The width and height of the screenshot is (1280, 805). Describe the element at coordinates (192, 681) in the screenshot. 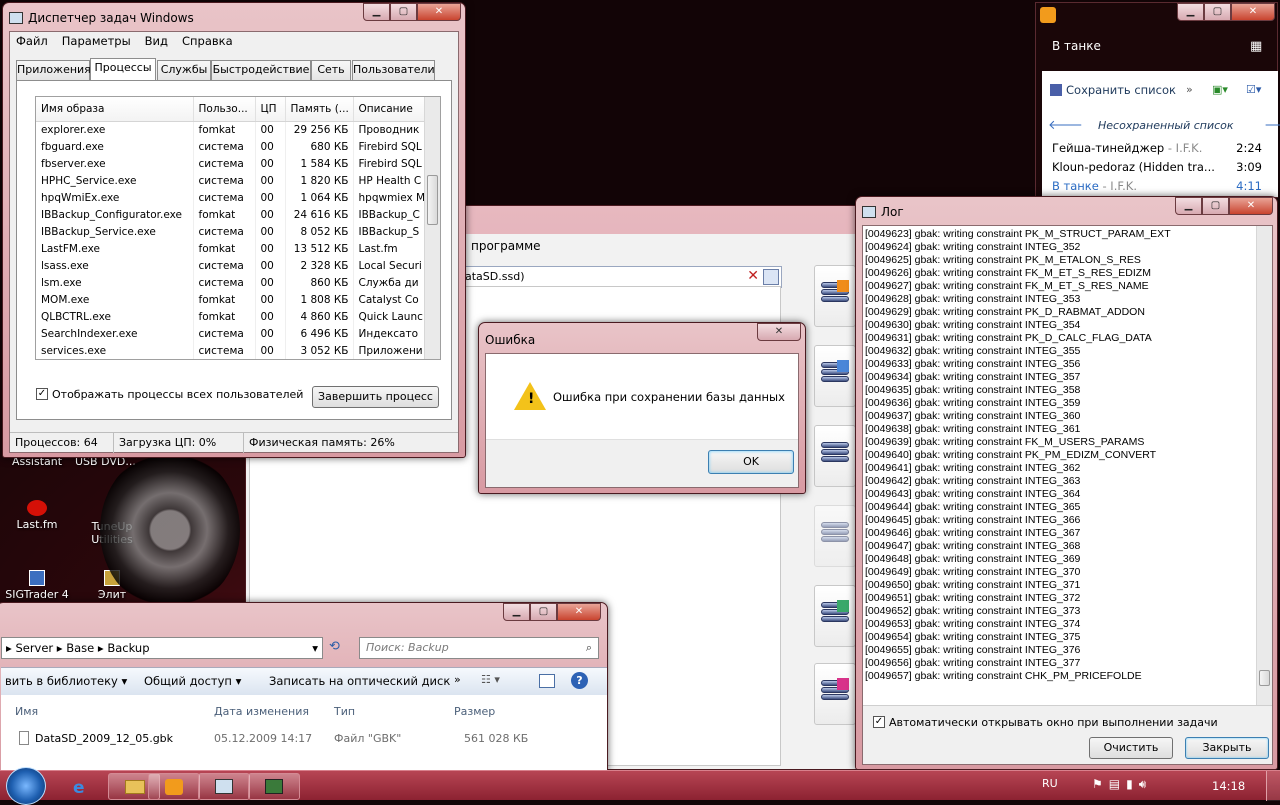

I see `share-button: Общий доступ ▾` at that location.